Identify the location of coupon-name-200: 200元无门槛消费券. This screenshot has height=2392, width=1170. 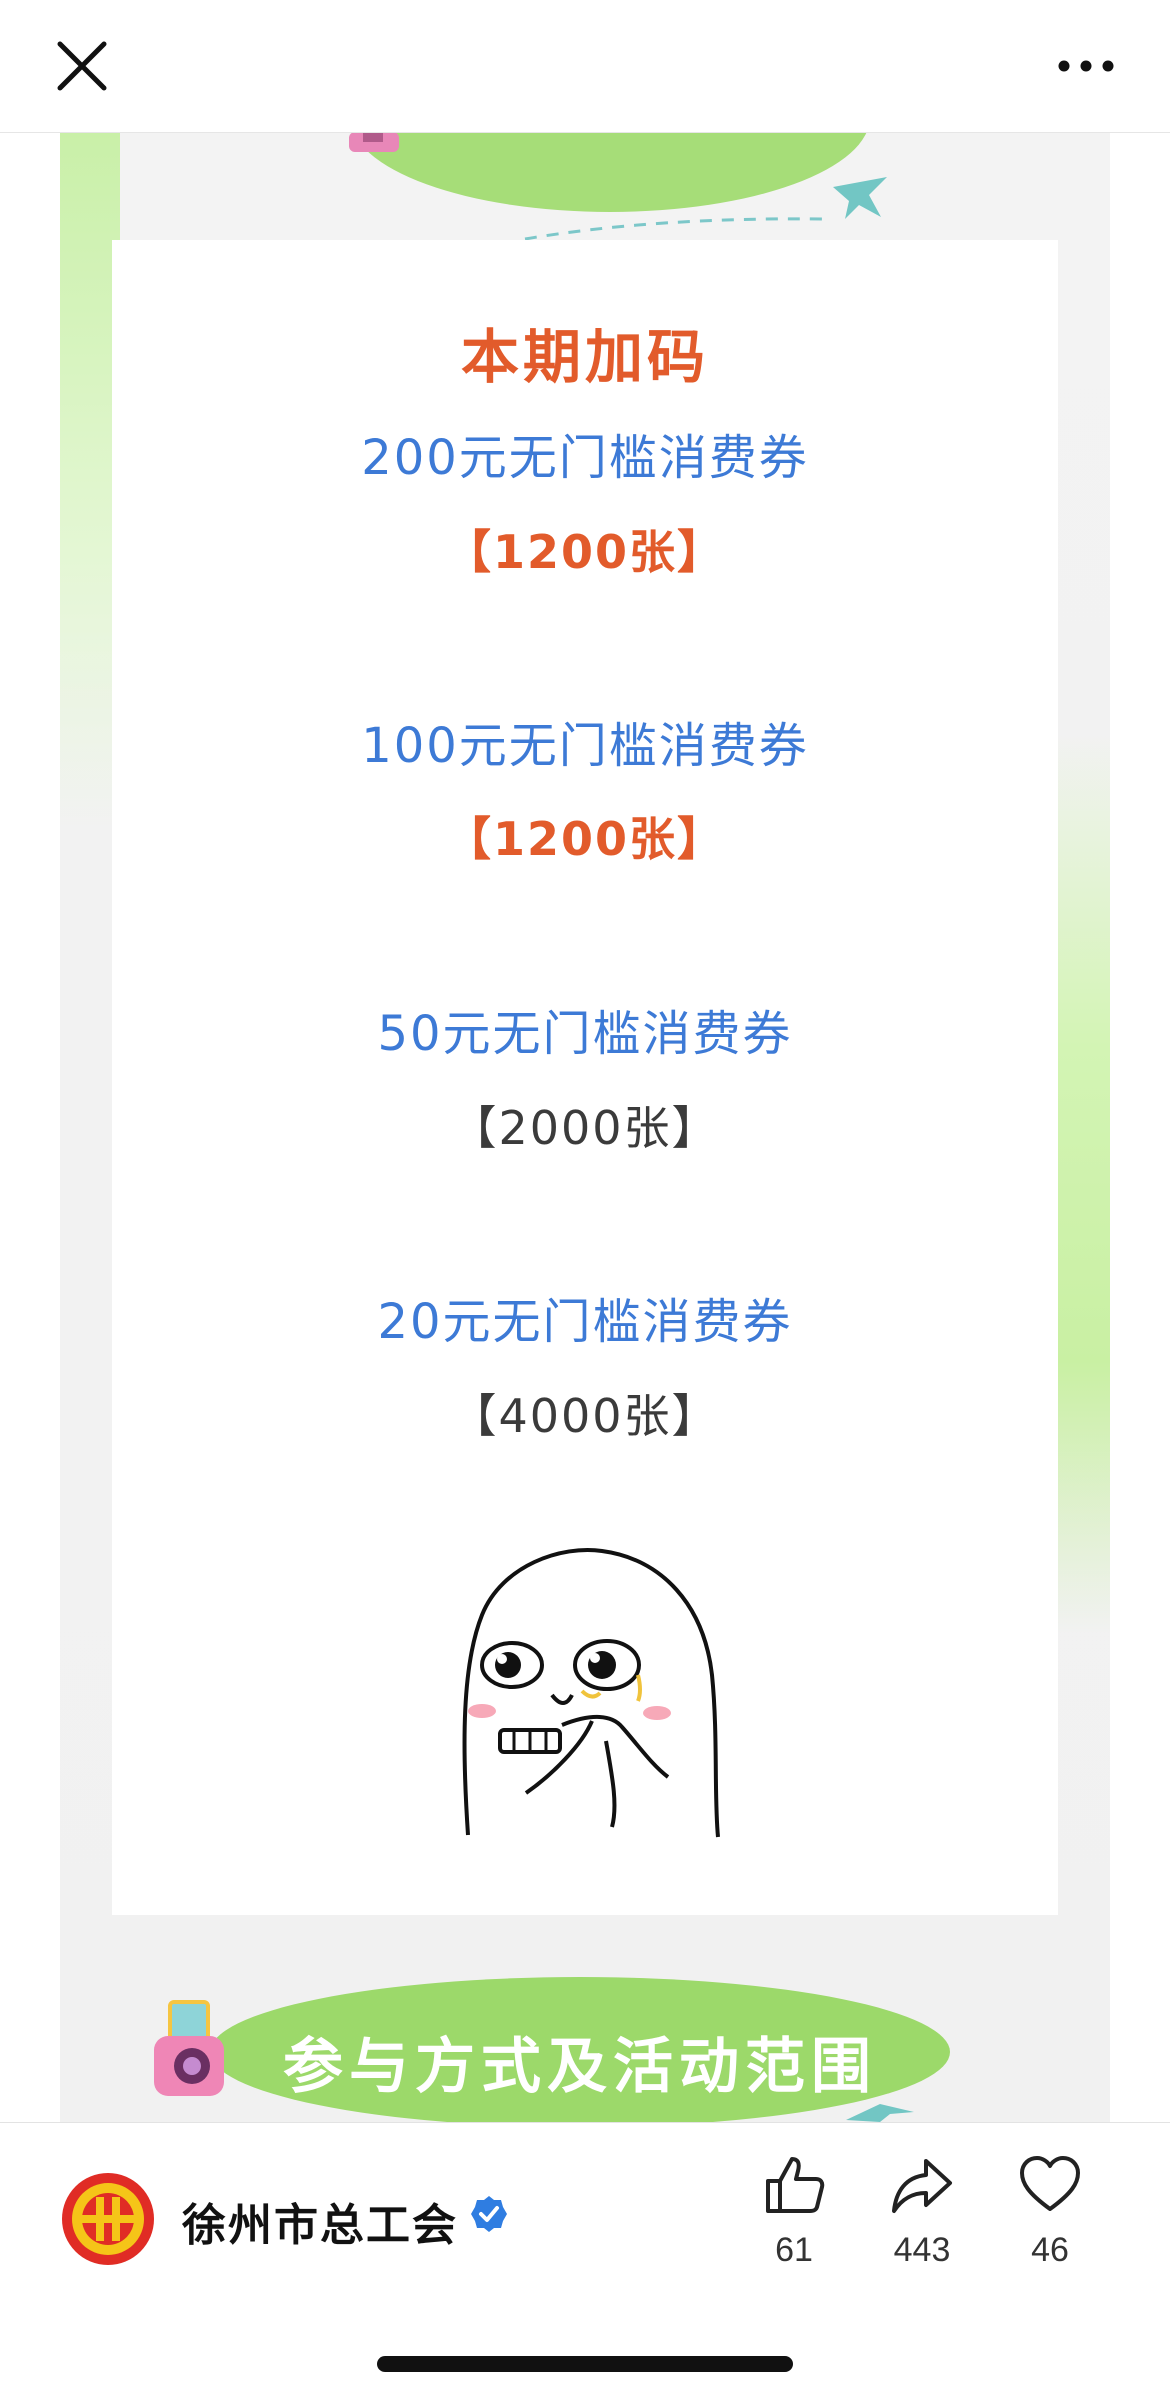
(585, 458).